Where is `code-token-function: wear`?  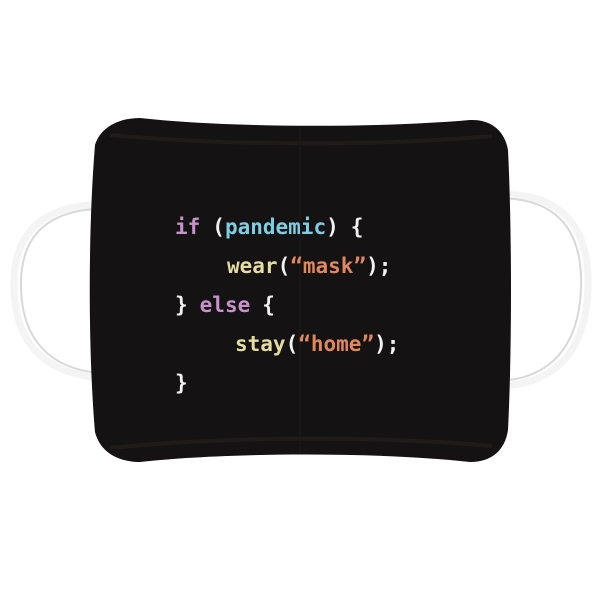
code-token-function: wear is located at coordinates (252, 266).